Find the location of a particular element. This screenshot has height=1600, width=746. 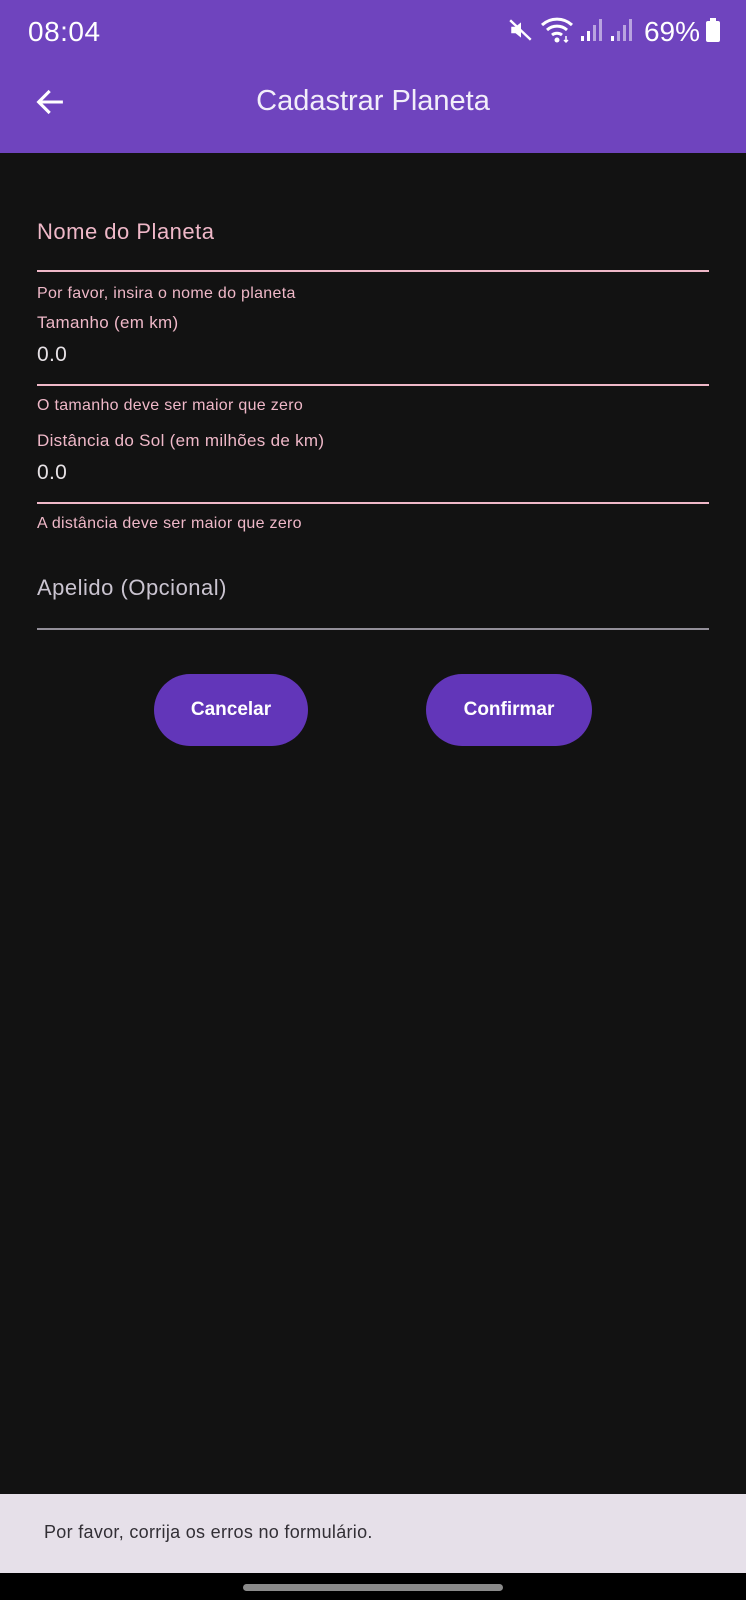

cancel-button: Cancelar is located at coordinates (231, 710).